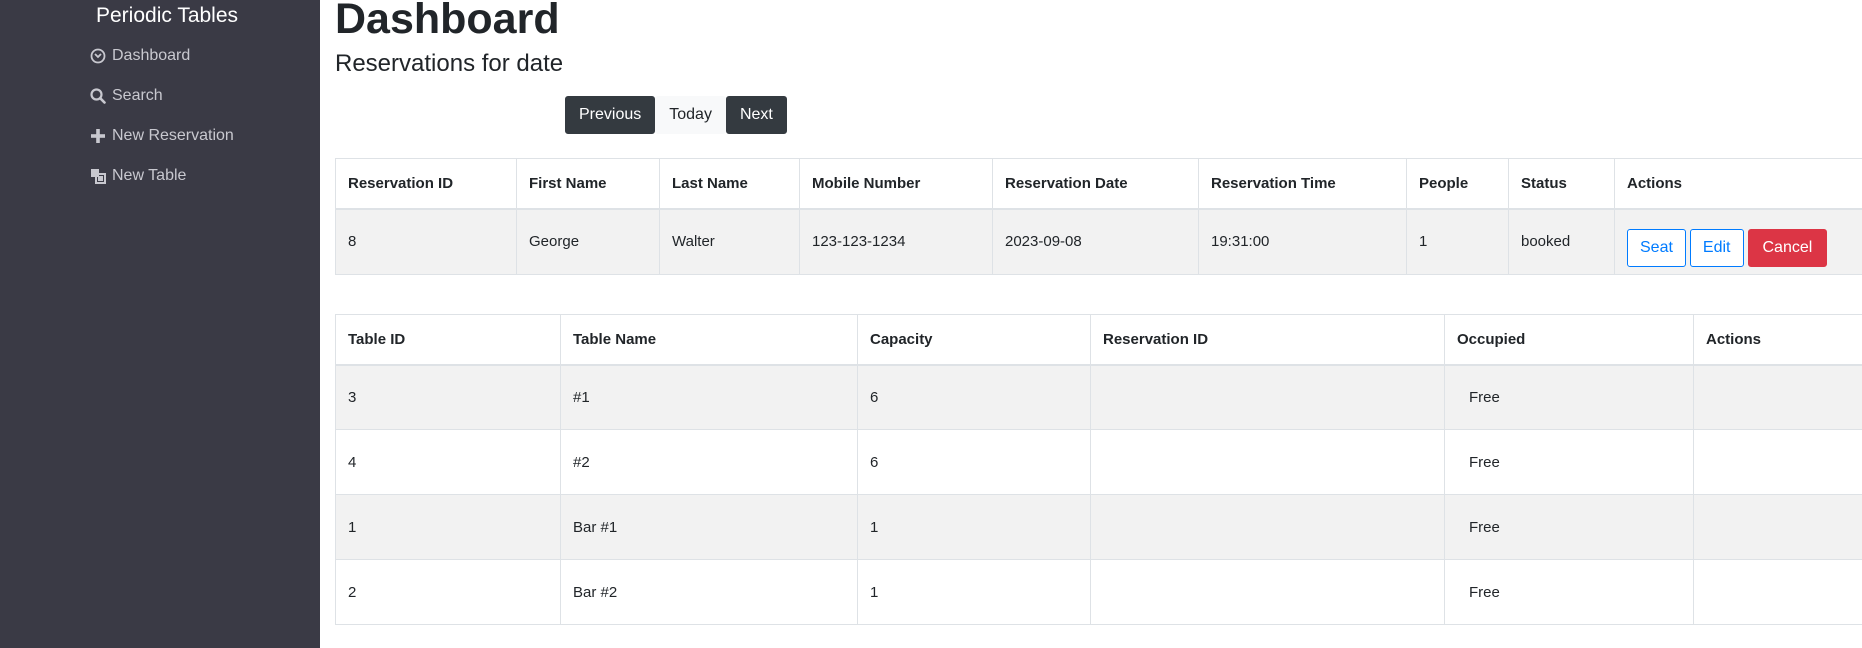  I want to click on table-name-cell: #2, so click(709, 462).